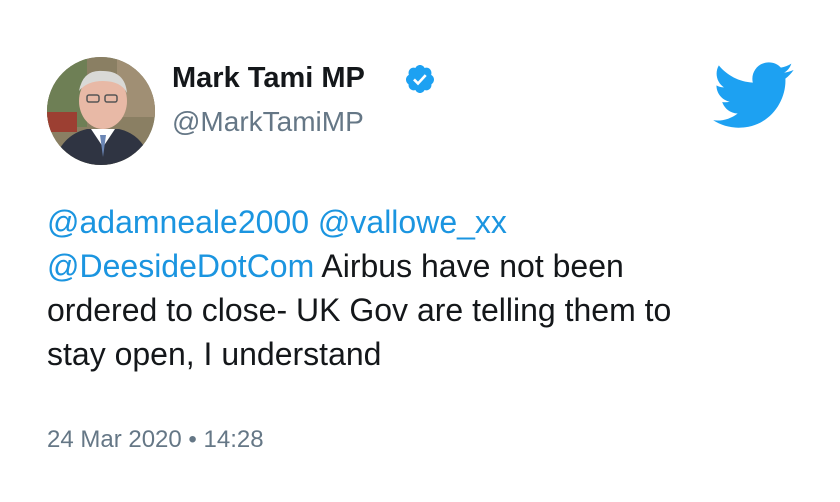  I want to click on tweet-timestamp: 24 Mar 2020 • 14:28, so click(155, 440).